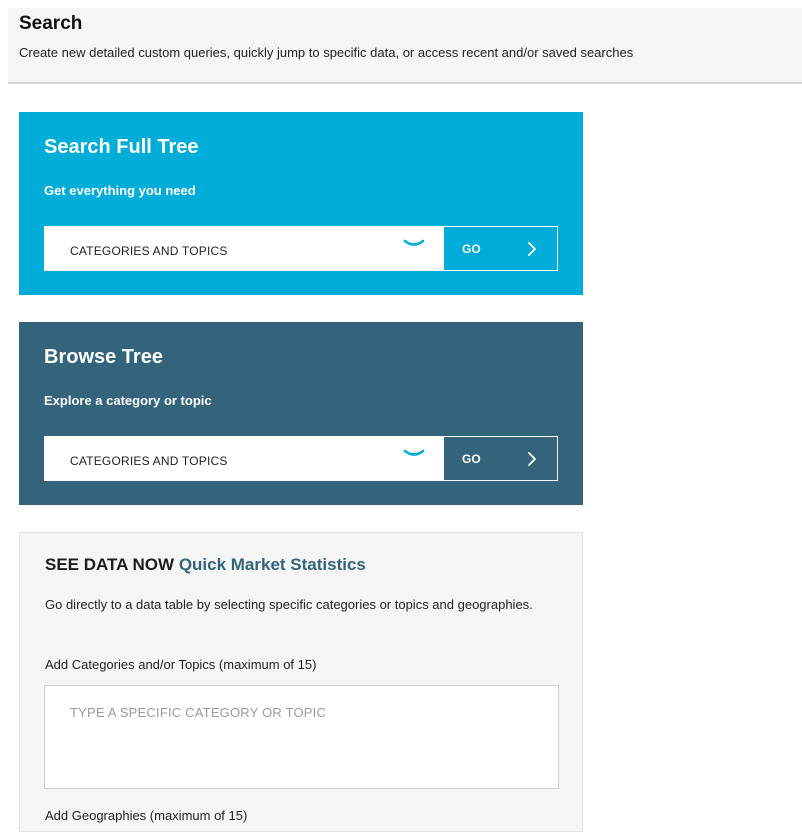  What do you see at coordinates (497, 248) in the screenshot?
I see `search-full-tree-go-button: GO` at bounding box center [497, 248].